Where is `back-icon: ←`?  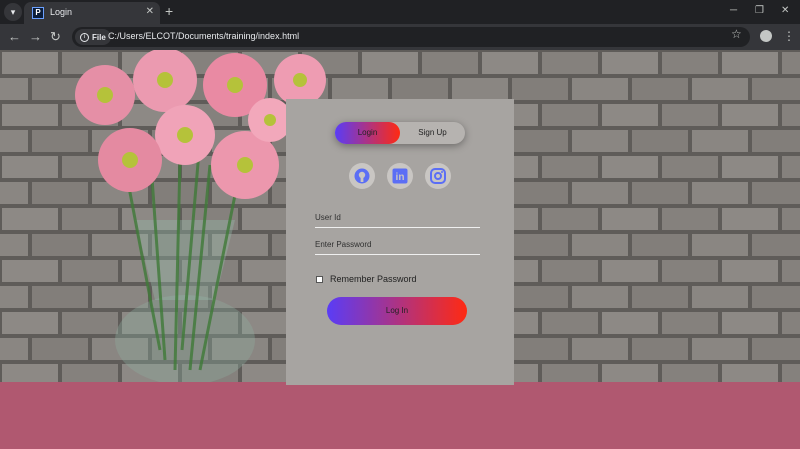 back-icon: ← is located at coordinates (14, 37).